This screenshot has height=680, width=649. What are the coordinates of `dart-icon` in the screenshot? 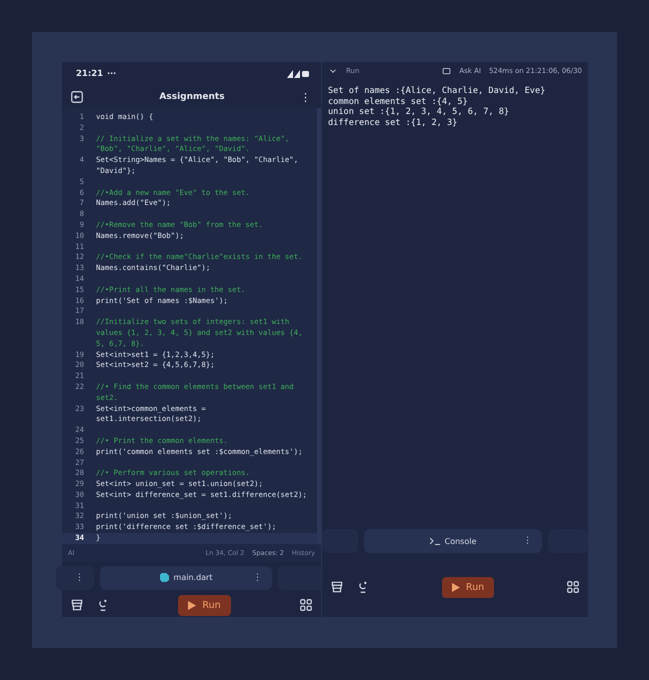 It's located at (164, 577).